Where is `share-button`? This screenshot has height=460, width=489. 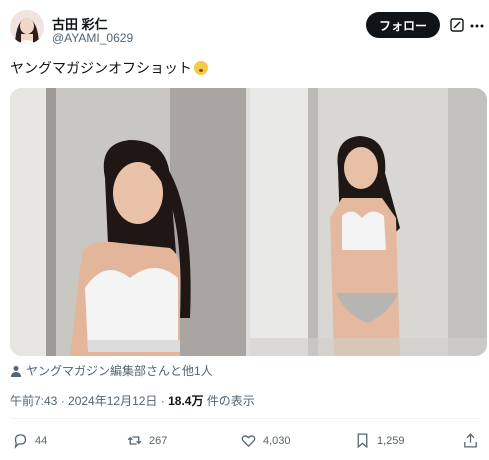
share-button is located at coordinates (470, 440).